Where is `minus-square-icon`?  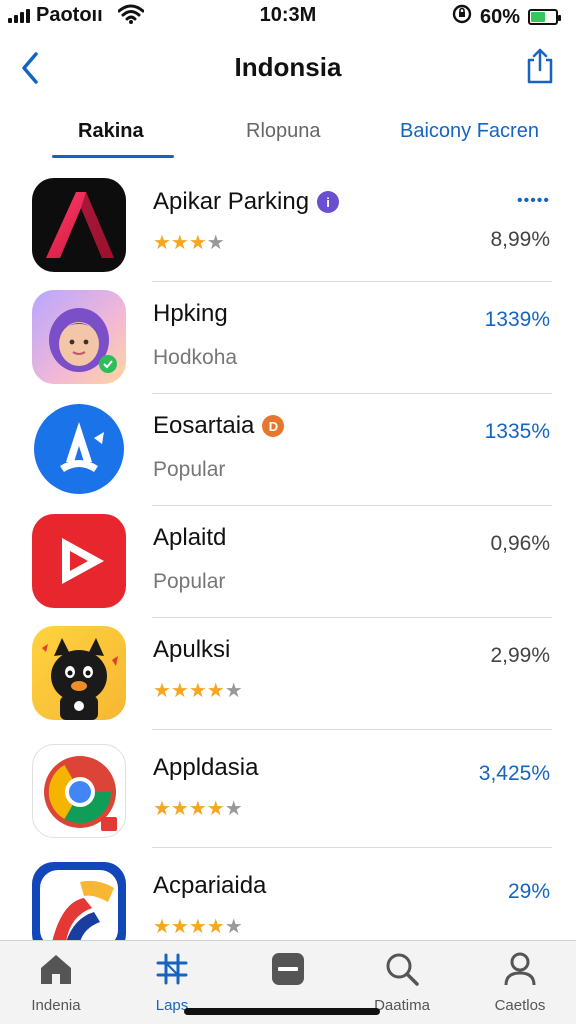 minus-square-icon is located at coordinates (288, 969).